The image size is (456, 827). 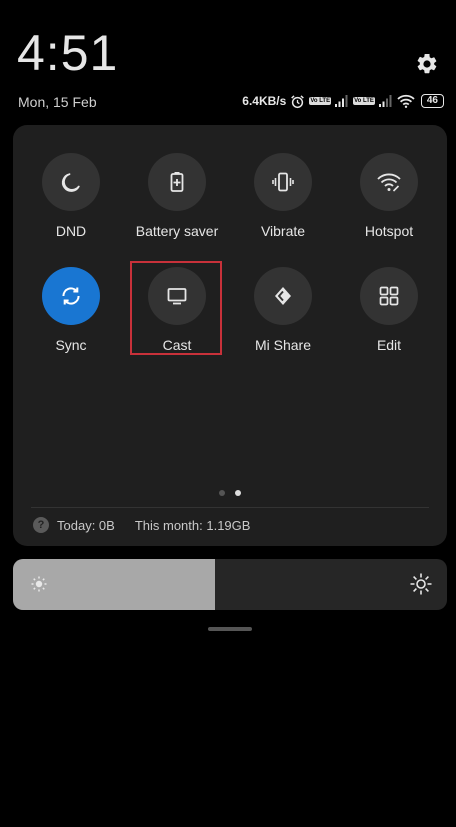 I want to click on data-usage-row: ? Today: 0B This month: 1.19GB, so click(x=141, y=525).